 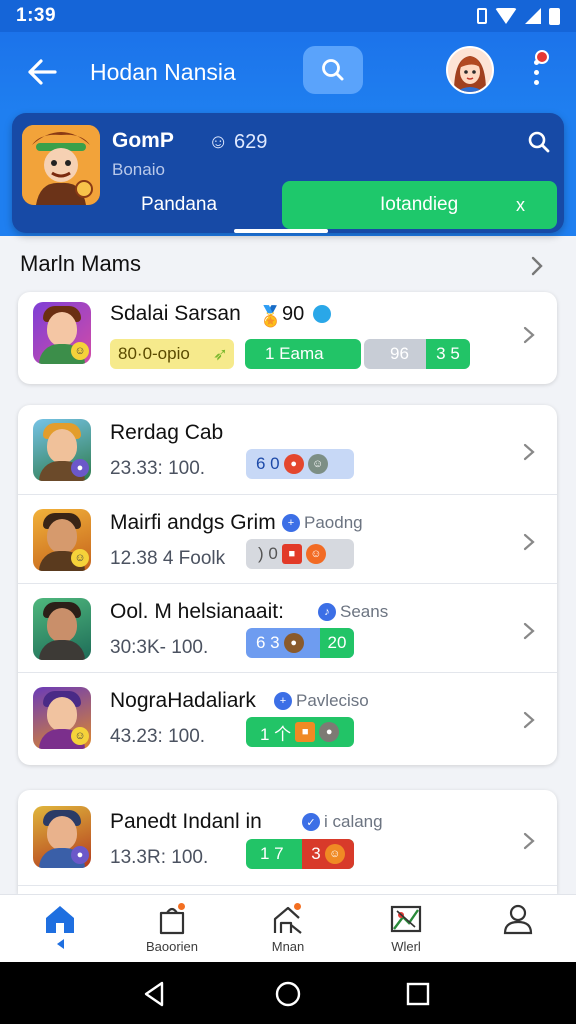 What do you see at coordinates (154, 994) in the screenshot?
I see `triangle-back-icon` at bounding box center [154, 994].